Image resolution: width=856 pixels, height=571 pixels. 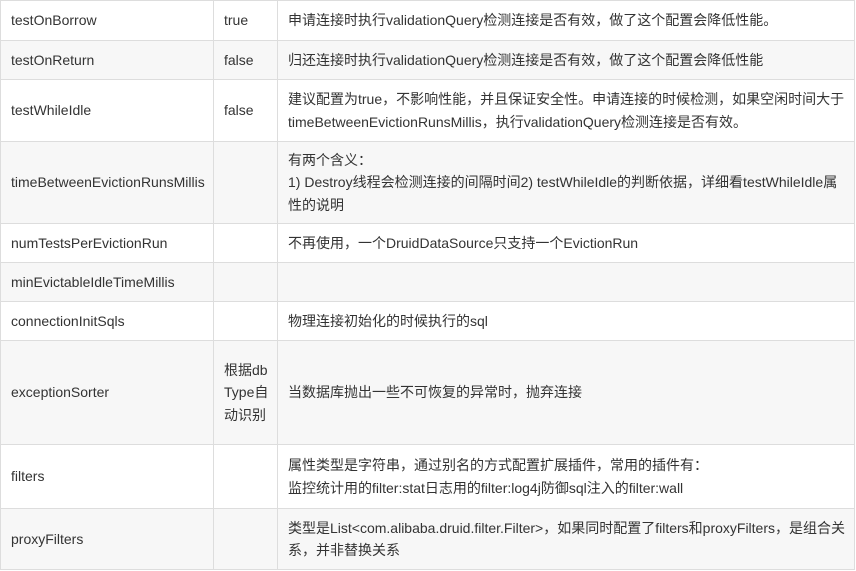 I want to click on table-row: minEvictableIdleTimeMillis, so click(x=427, y=282).